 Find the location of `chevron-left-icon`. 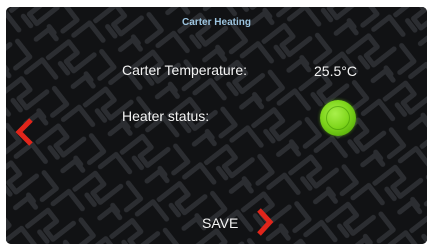

chevron-left-icon is located at coordinates (24, 132).